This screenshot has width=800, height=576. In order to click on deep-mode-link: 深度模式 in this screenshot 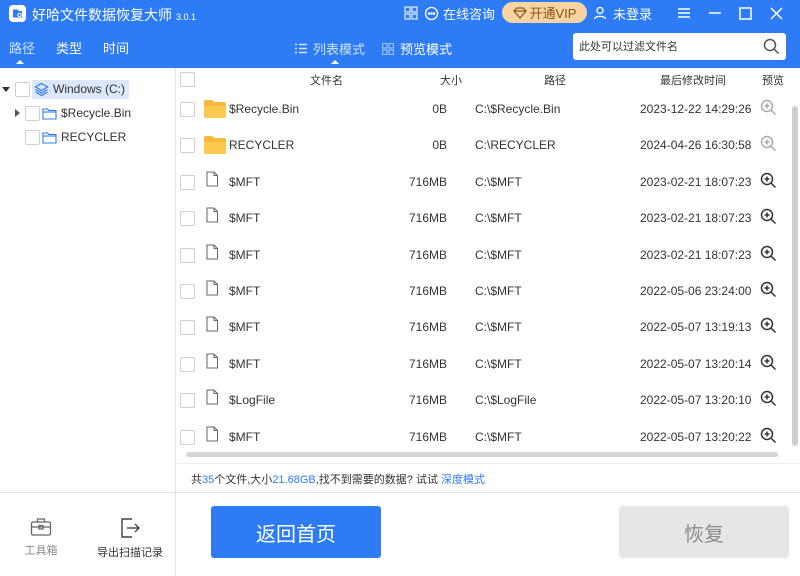, I will do `click(463, 480)`.